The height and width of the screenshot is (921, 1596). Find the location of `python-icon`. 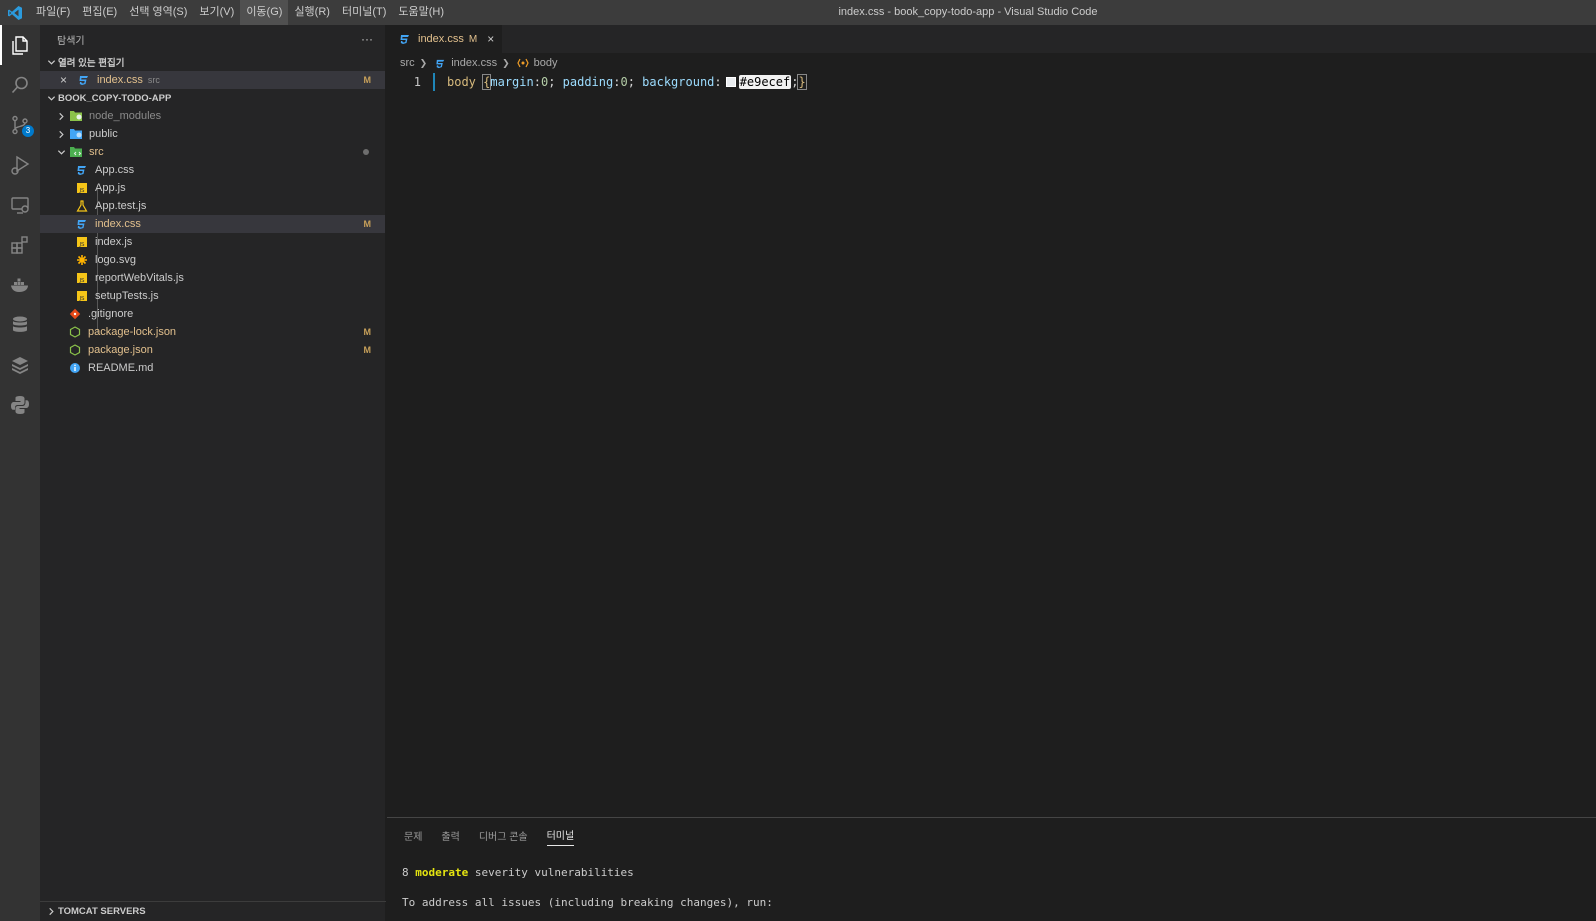

python-icon is located at coordinates (20, 405).